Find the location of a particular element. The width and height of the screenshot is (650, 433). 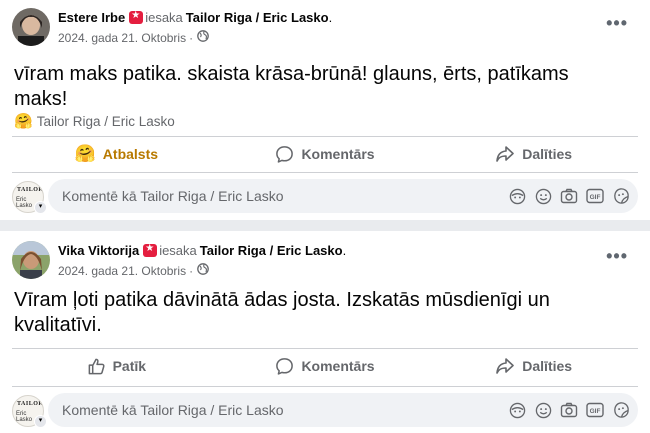

like-label: Patīk is located at coordinates (129, 366).